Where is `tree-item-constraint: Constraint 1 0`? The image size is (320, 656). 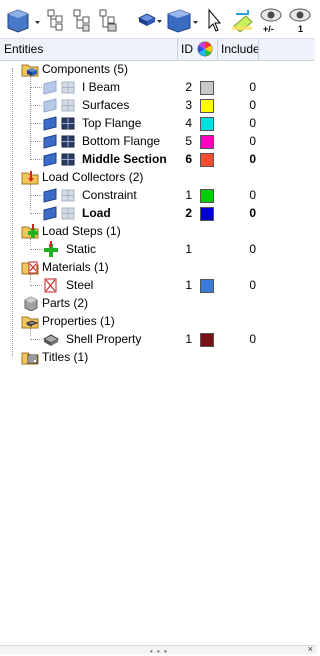 tree-item-constraint: Constraint 1 0 is located at coordinates (150, 195).